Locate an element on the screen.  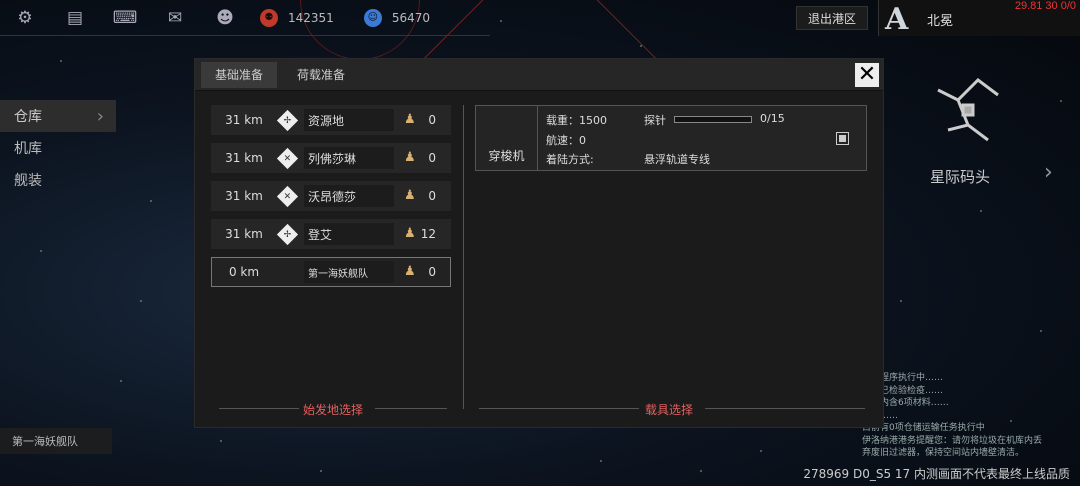
origin-name: 资源地 is located at coordinates (349, 120).